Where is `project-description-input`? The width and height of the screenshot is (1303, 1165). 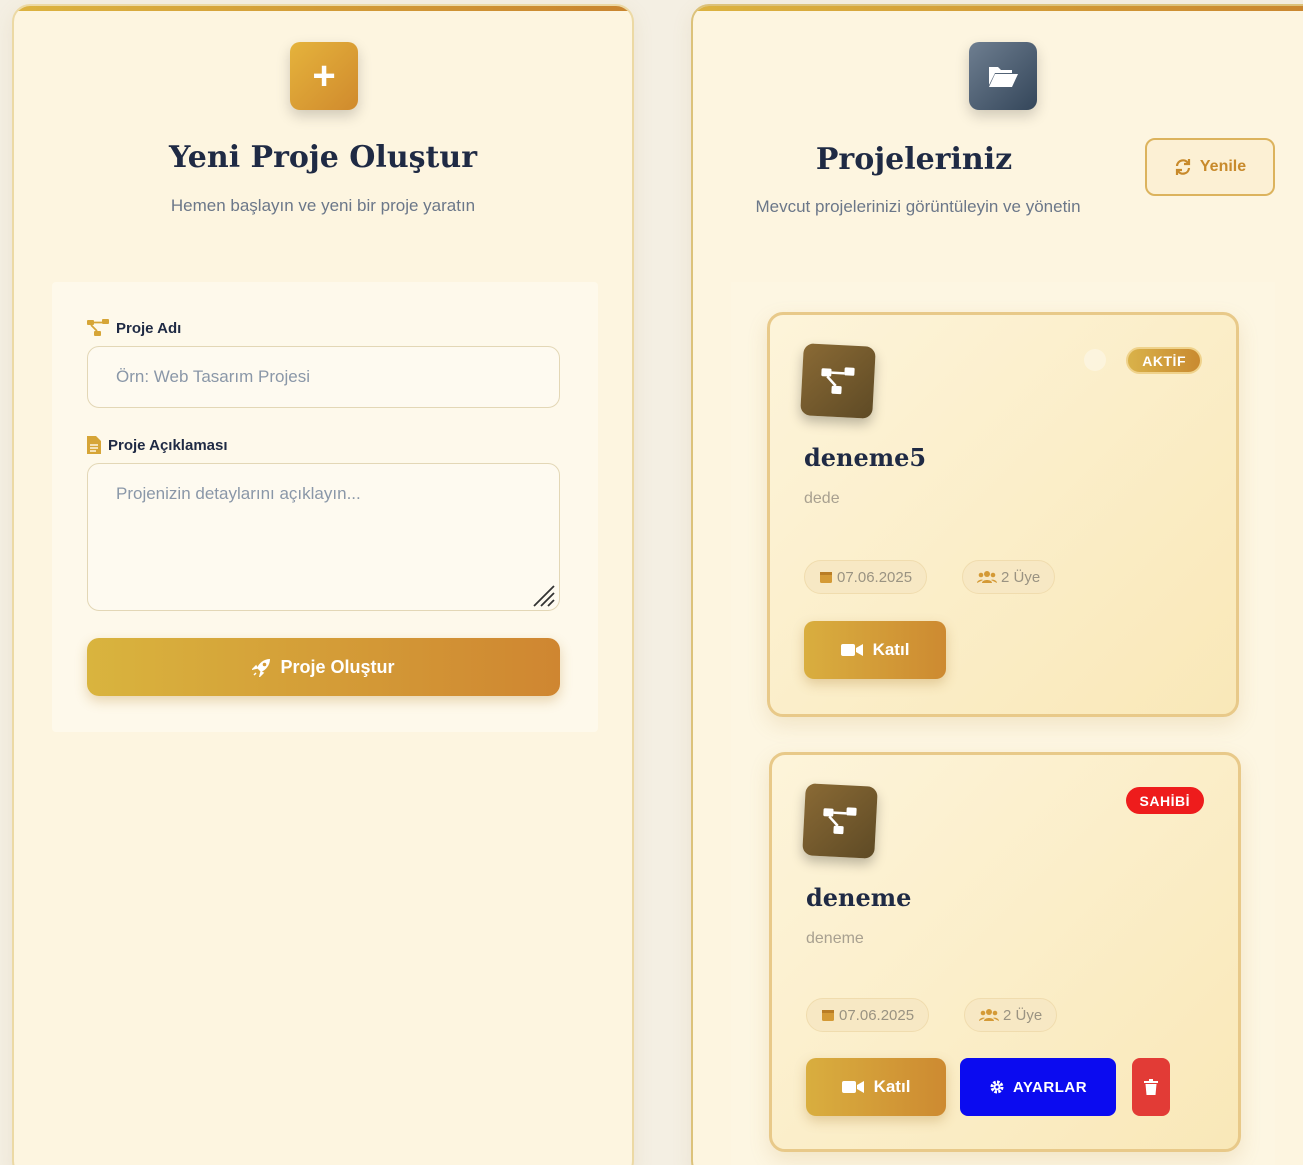
project-description-input is located at coordinates (323, 537).